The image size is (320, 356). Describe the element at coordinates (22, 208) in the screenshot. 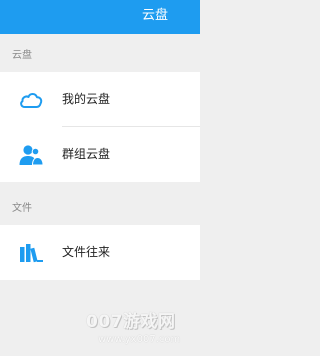

I see `section-label-files: 文件` at that location.